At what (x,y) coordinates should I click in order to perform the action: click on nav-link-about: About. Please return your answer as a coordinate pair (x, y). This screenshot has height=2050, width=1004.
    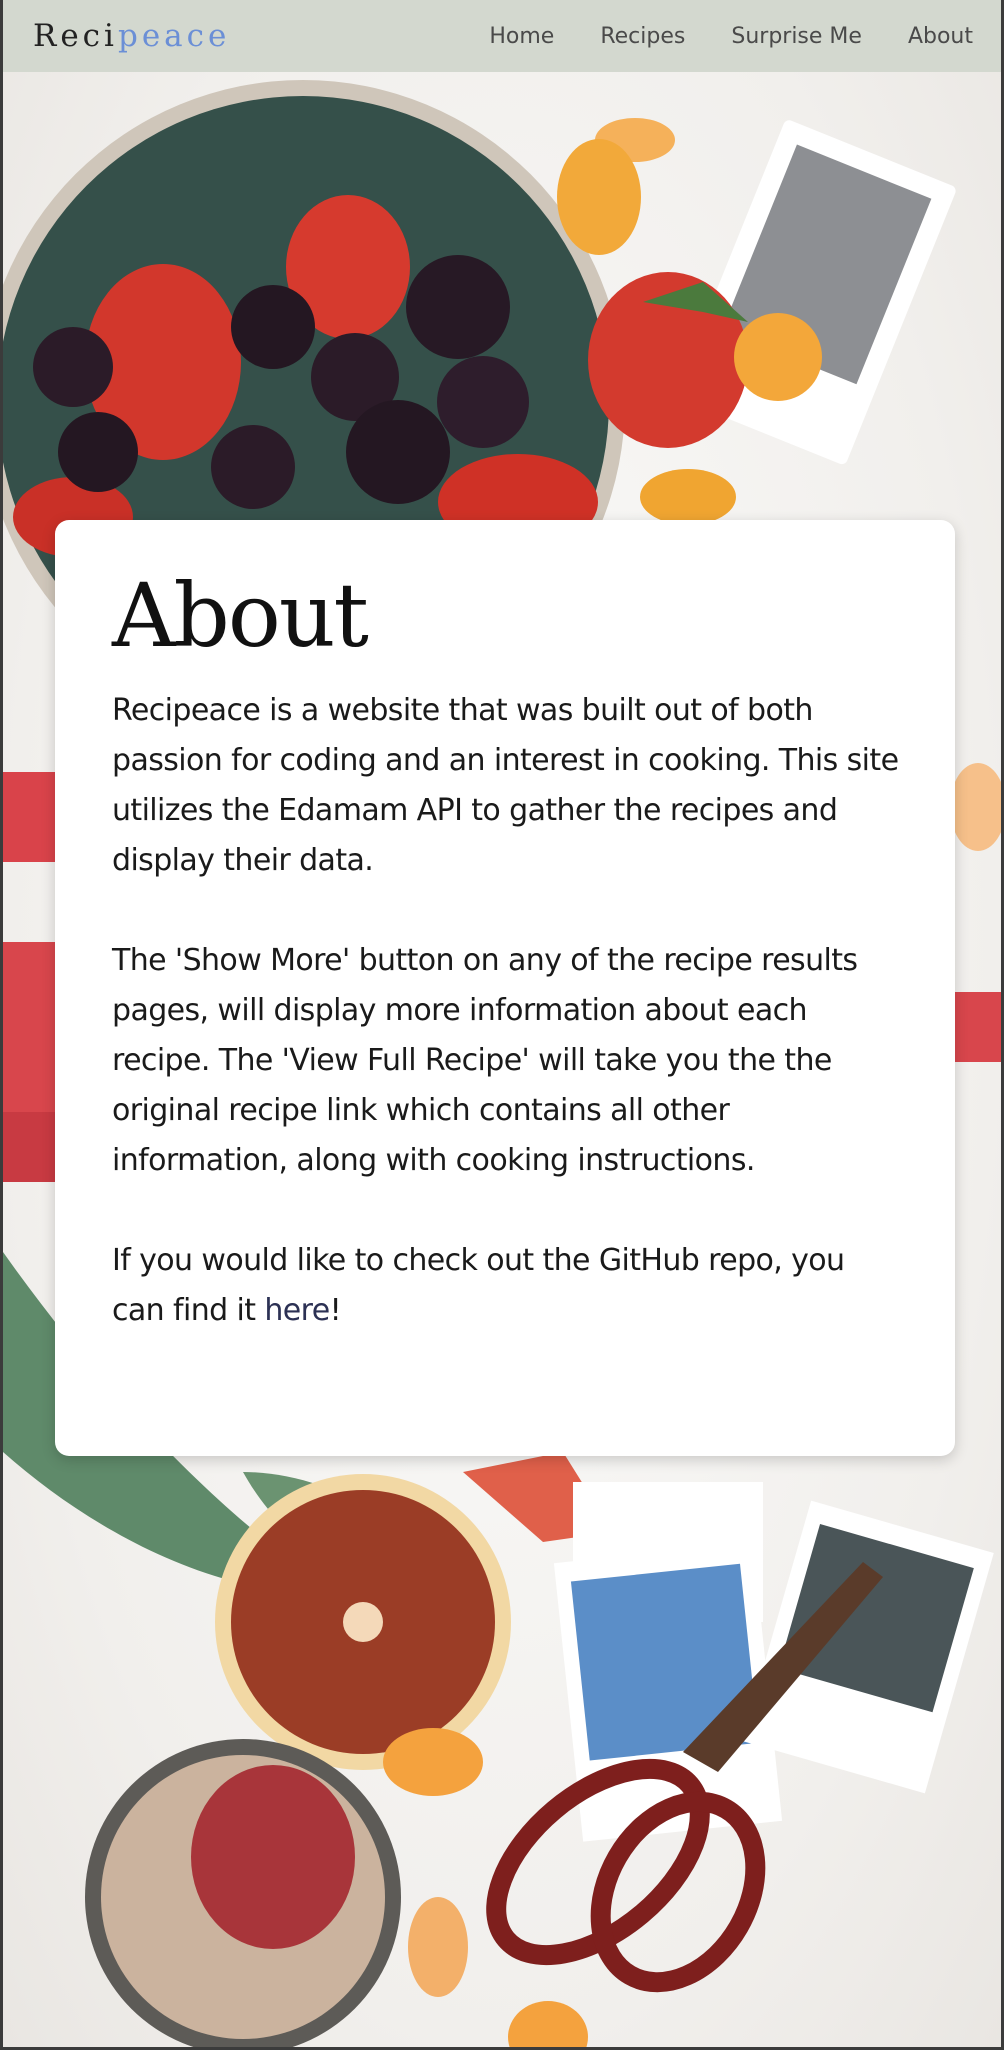
    Looking at the image, I should click on (940, 36).